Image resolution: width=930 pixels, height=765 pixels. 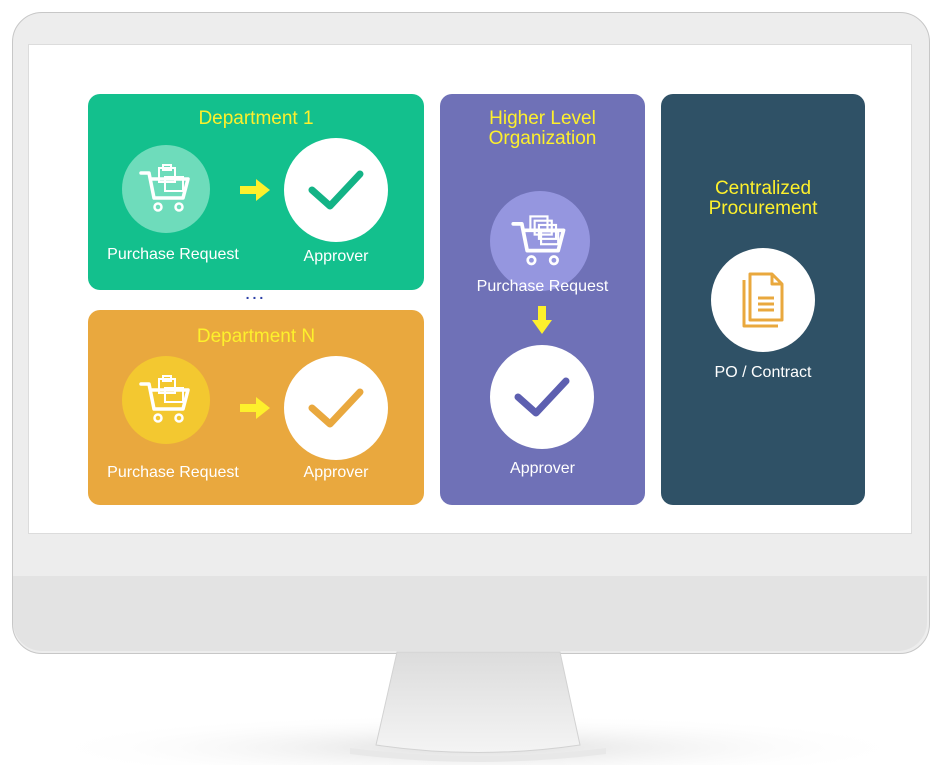 I want to click on department-1-title: Department 1, so click(x=256, y=118).